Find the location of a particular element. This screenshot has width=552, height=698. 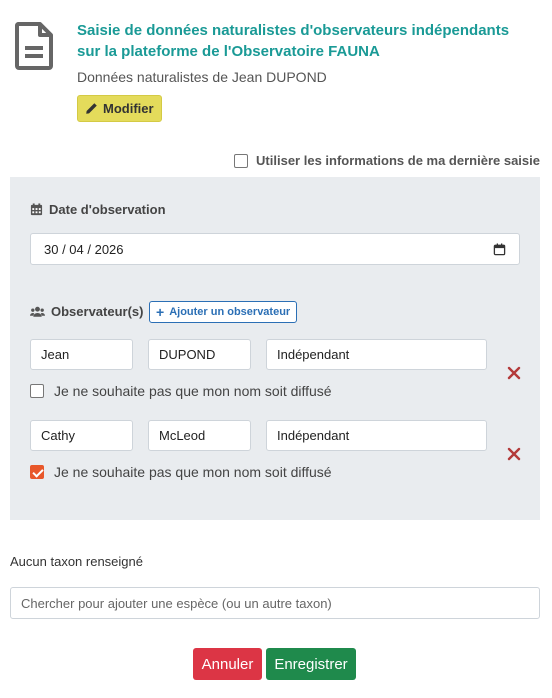

observer-last-name-field: McLeod is located at coordinates (199, 435).